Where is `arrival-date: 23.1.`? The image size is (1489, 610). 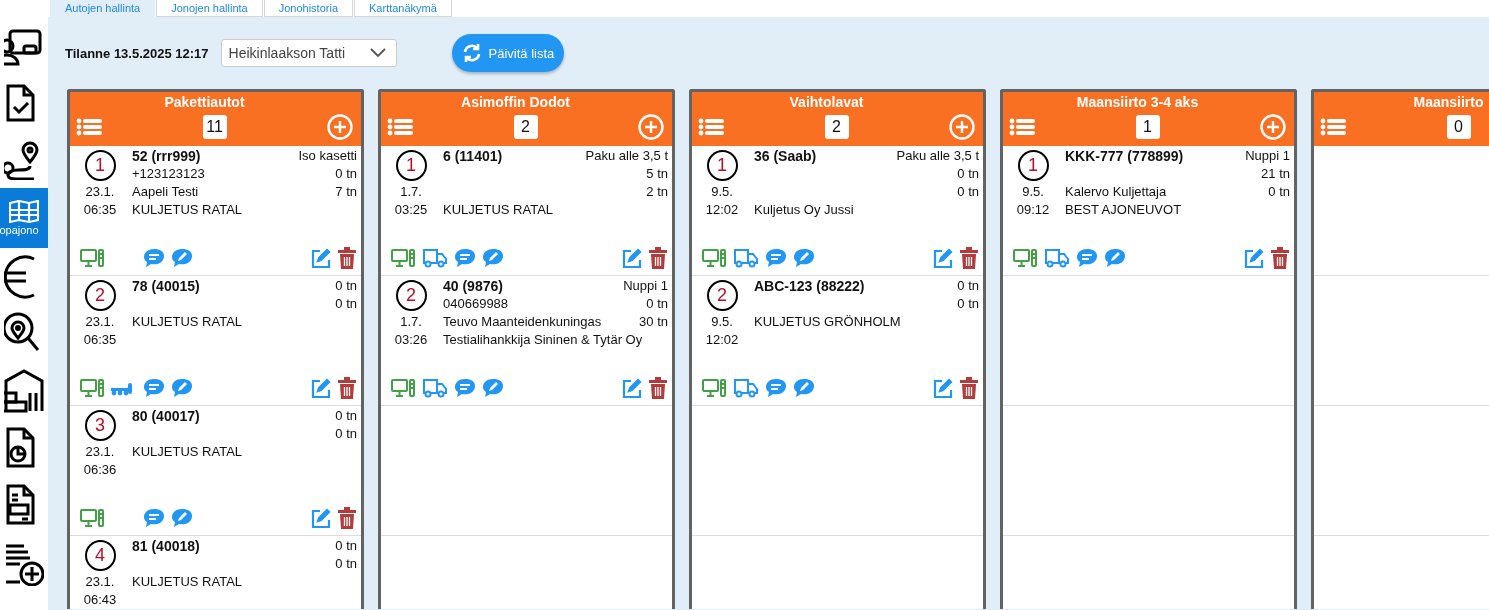 arrival-date: 23.1. is located at coordinates (100, 322).